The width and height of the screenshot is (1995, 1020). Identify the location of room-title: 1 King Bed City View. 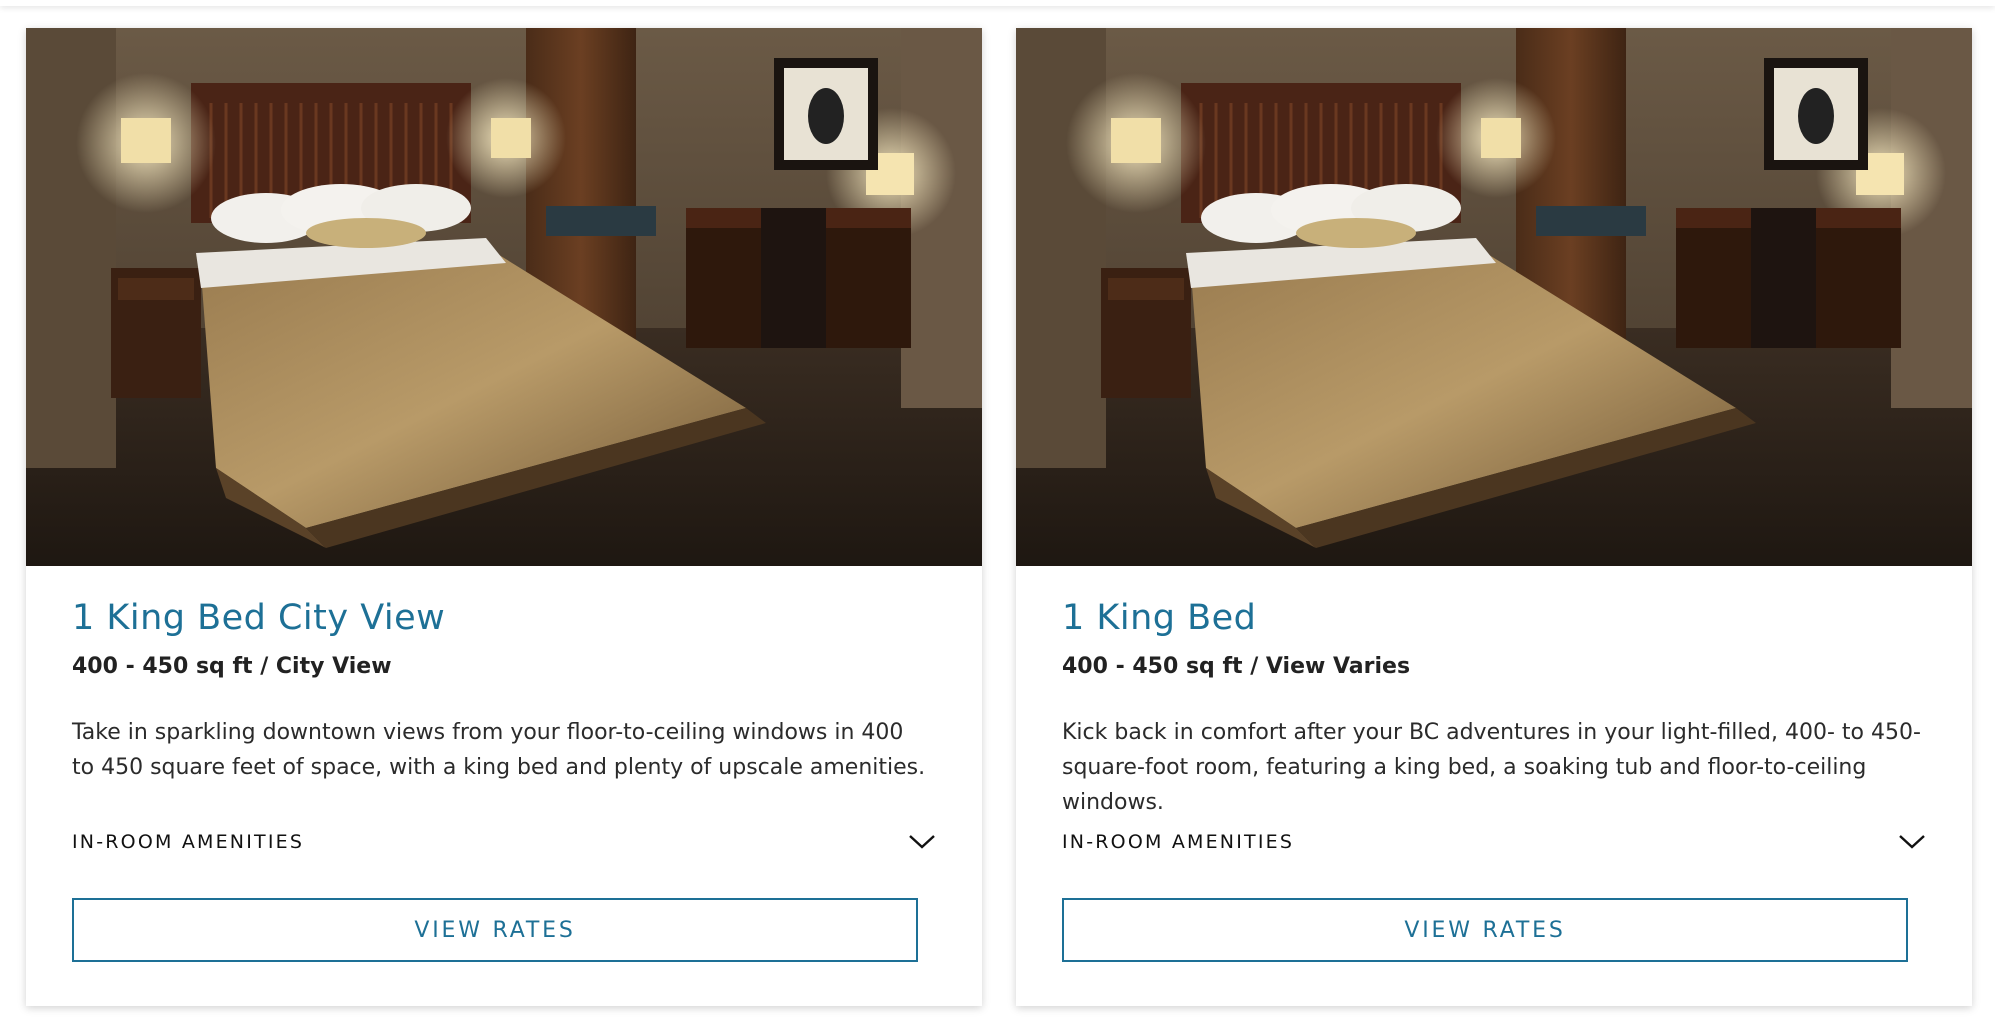
(259, 618).